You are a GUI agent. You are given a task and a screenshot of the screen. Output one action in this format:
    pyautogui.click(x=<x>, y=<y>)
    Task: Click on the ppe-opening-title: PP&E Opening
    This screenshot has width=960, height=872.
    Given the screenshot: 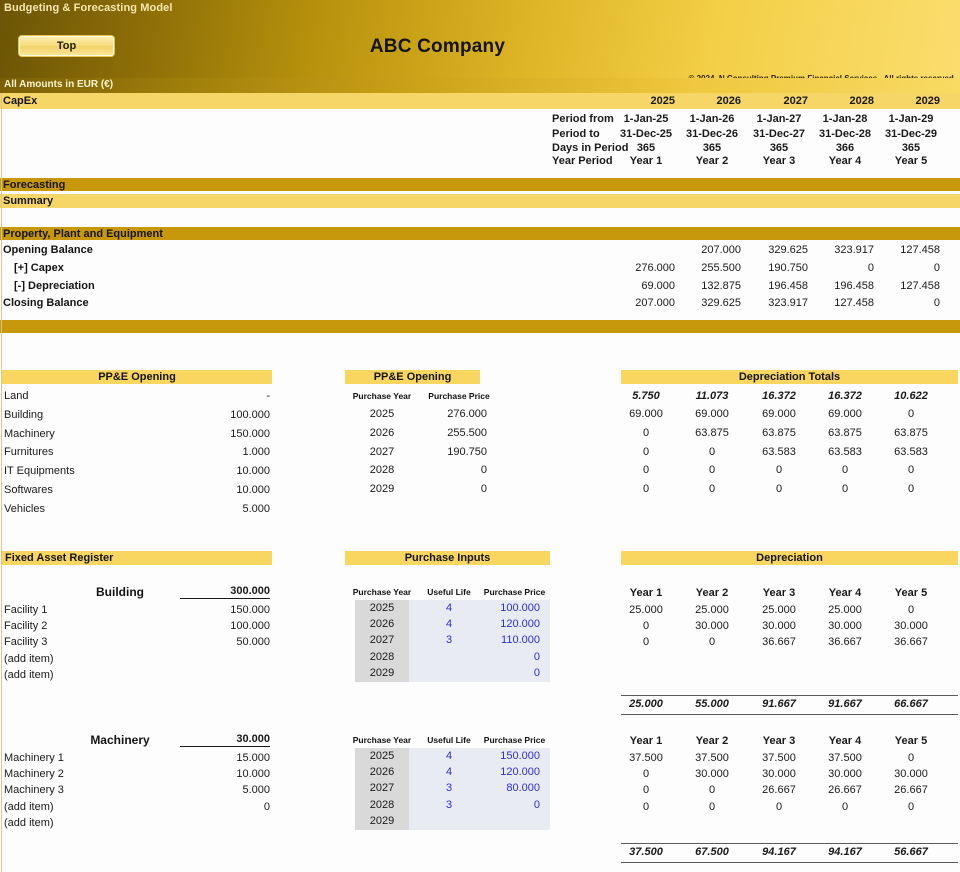 What is the action you would take?
    pyautogui.click(x=137, y=377)
    